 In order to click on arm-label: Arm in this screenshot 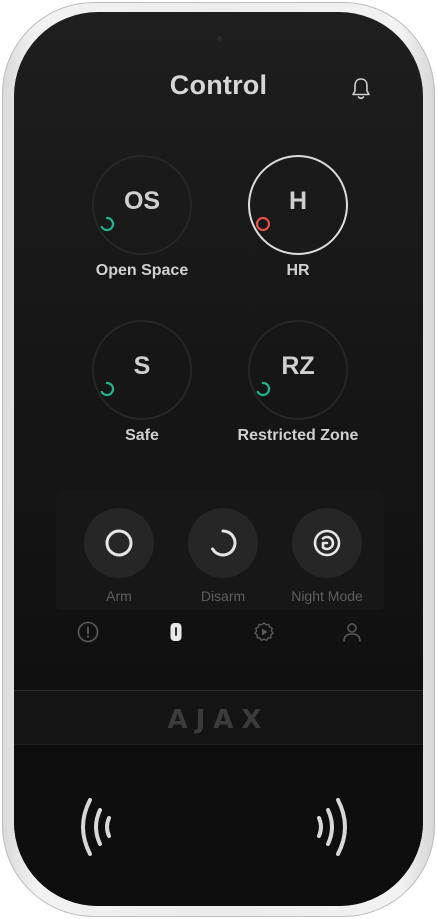, I will do `click(119, 596)`.